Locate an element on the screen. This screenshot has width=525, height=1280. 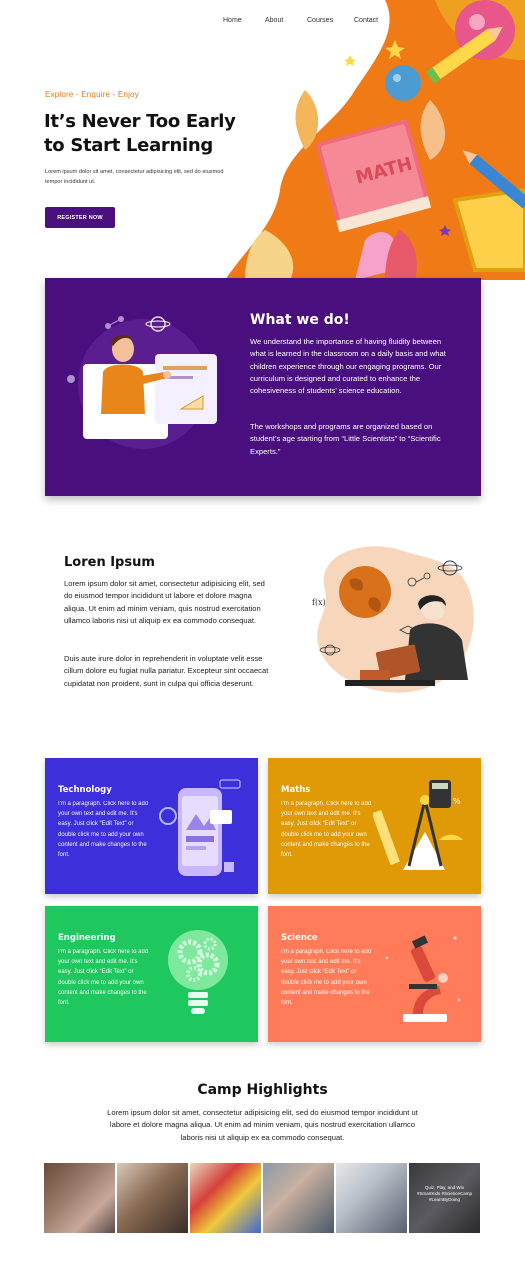
compass-ruler-icon: % is located at coordinates (418, 825).